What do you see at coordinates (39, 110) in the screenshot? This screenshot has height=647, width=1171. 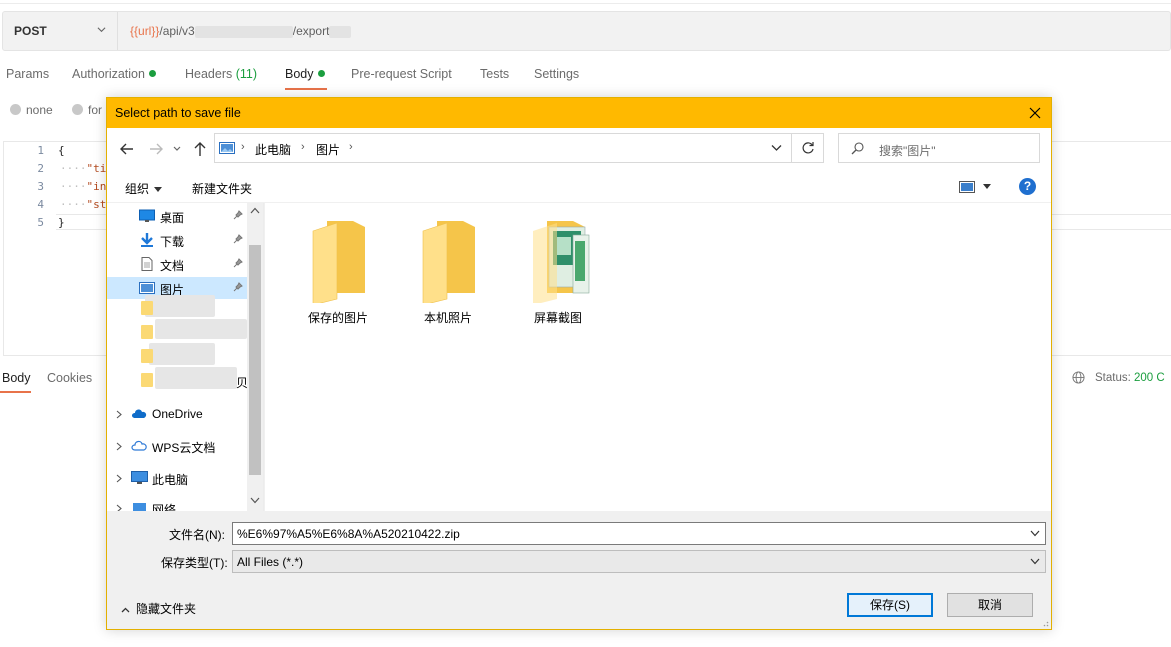 I see `radio-none-label: none` at bounding box center [39, 110].